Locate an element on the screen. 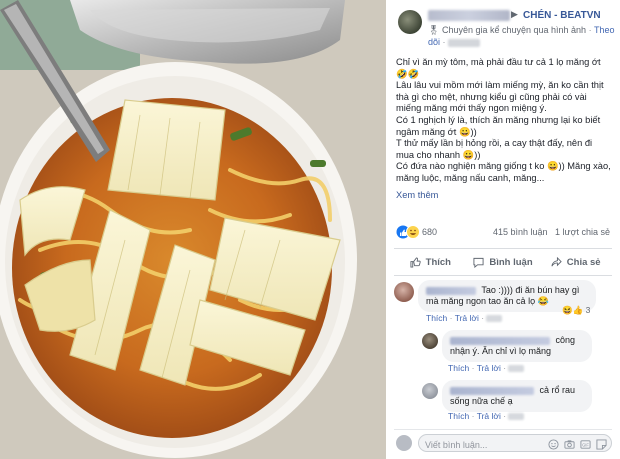 The image size is (620, 459). comment-reaction-count: 3 is located at coordinates (588, 310).